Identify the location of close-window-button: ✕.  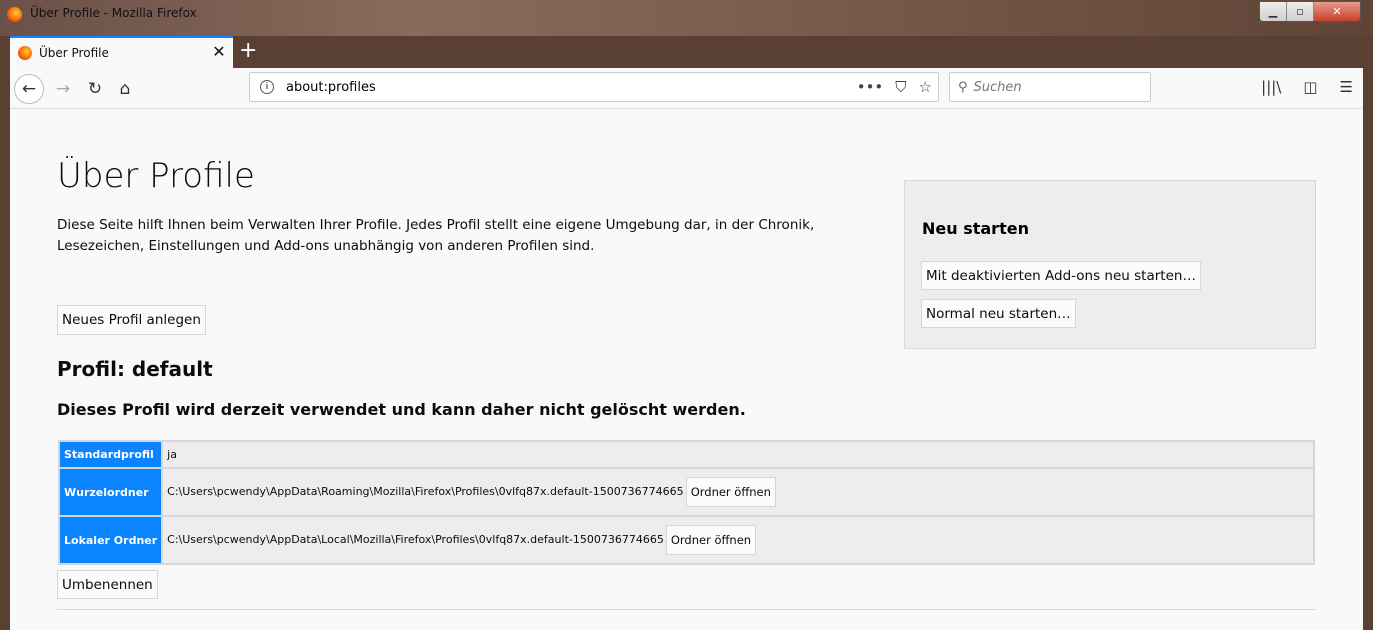
(1337, 11).